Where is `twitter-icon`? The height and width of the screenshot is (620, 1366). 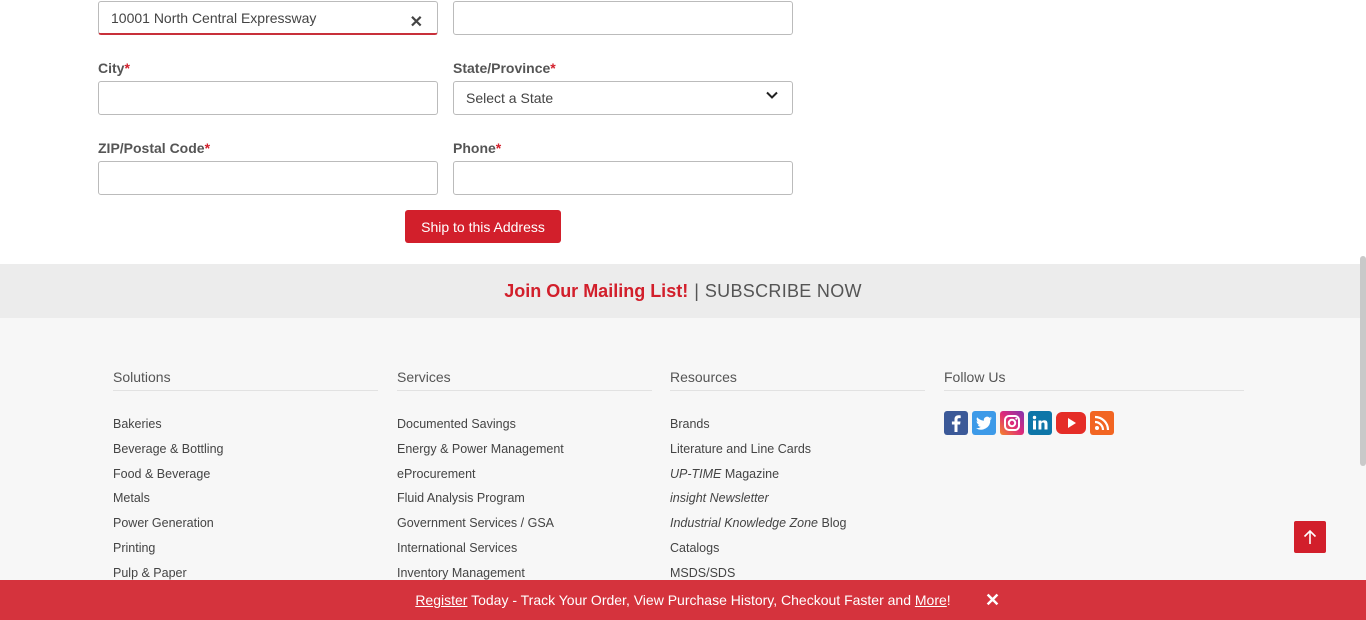 twitter-icon is located at coordinates (984, 423).